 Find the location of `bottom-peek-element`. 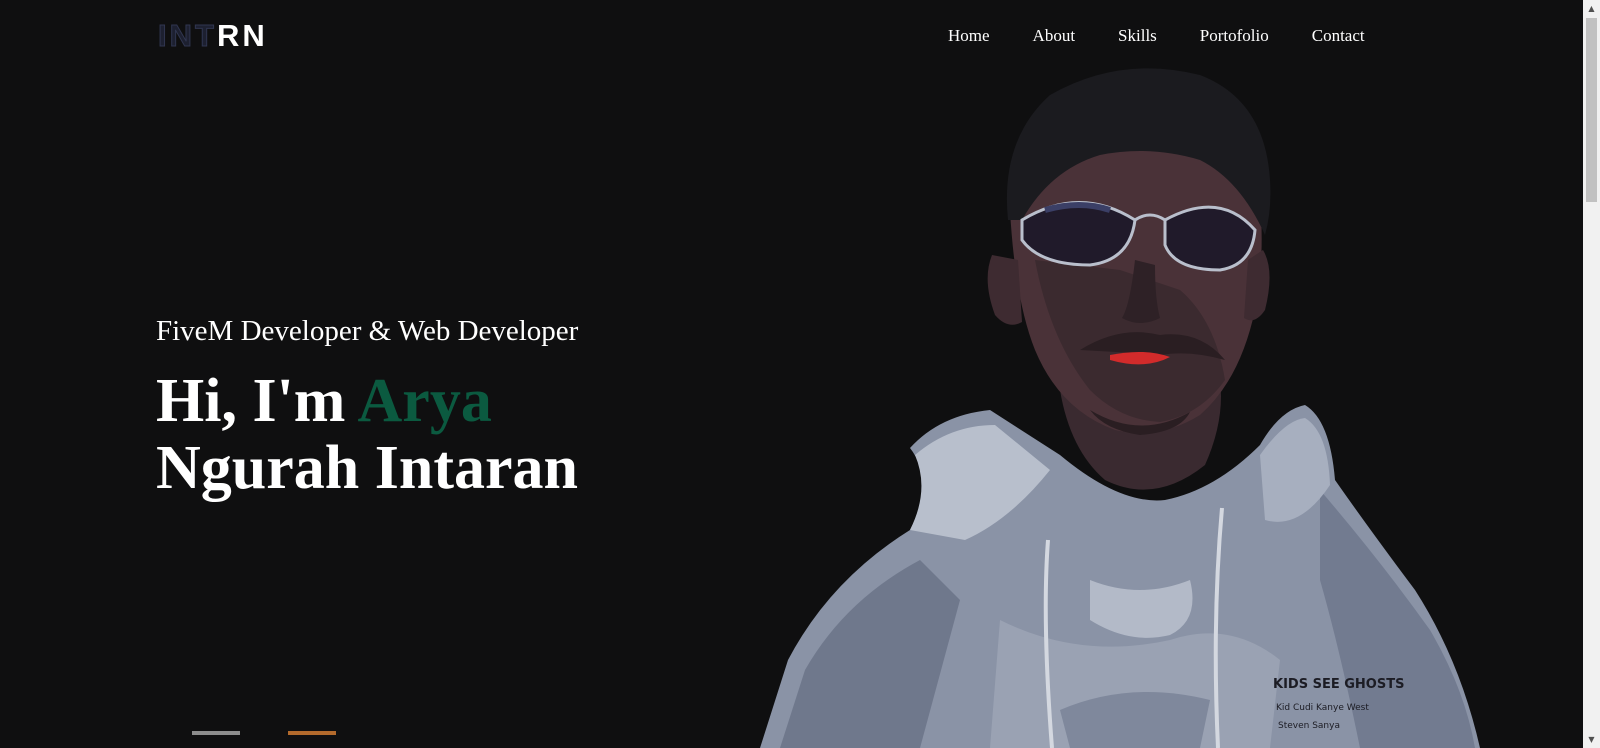

bottom-peek-element is located at coordinates (216, 733).